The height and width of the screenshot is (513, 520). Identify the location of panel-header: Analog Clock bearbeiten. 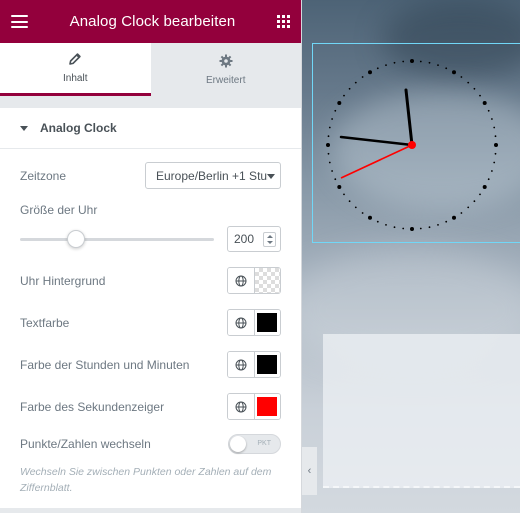
(150, 21).